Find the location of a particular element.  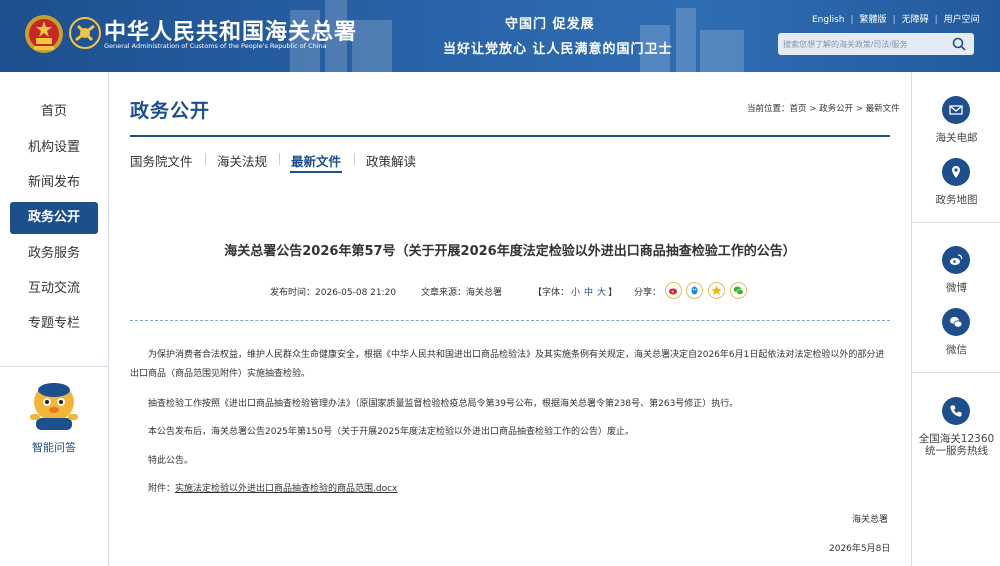

search-icon is located at coordinates (959, 44).